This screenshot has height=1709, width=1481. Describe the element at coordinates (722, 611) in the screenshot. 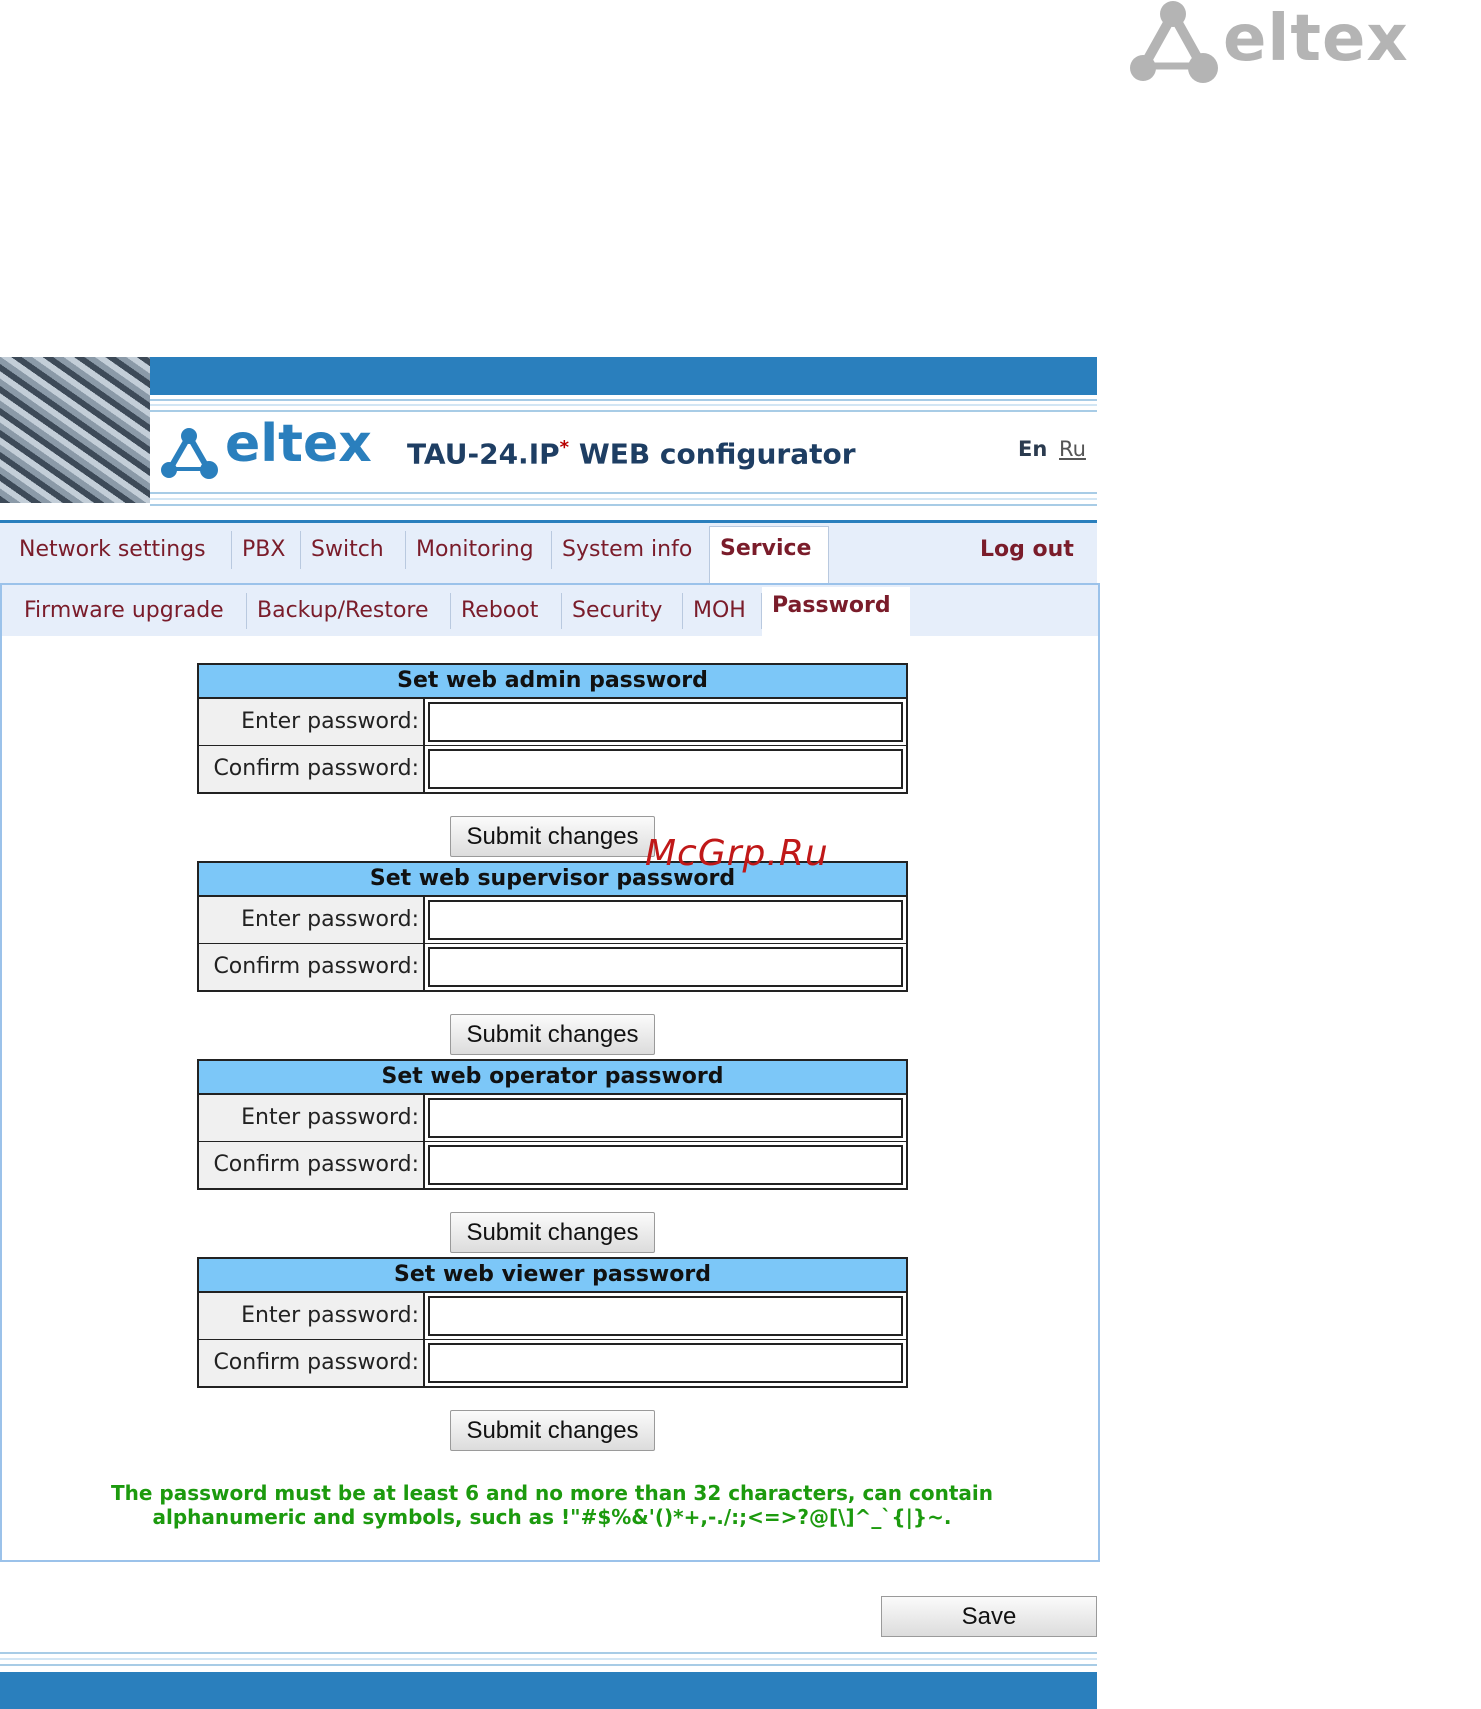

I see `subtab-moh: MOH` at that location.